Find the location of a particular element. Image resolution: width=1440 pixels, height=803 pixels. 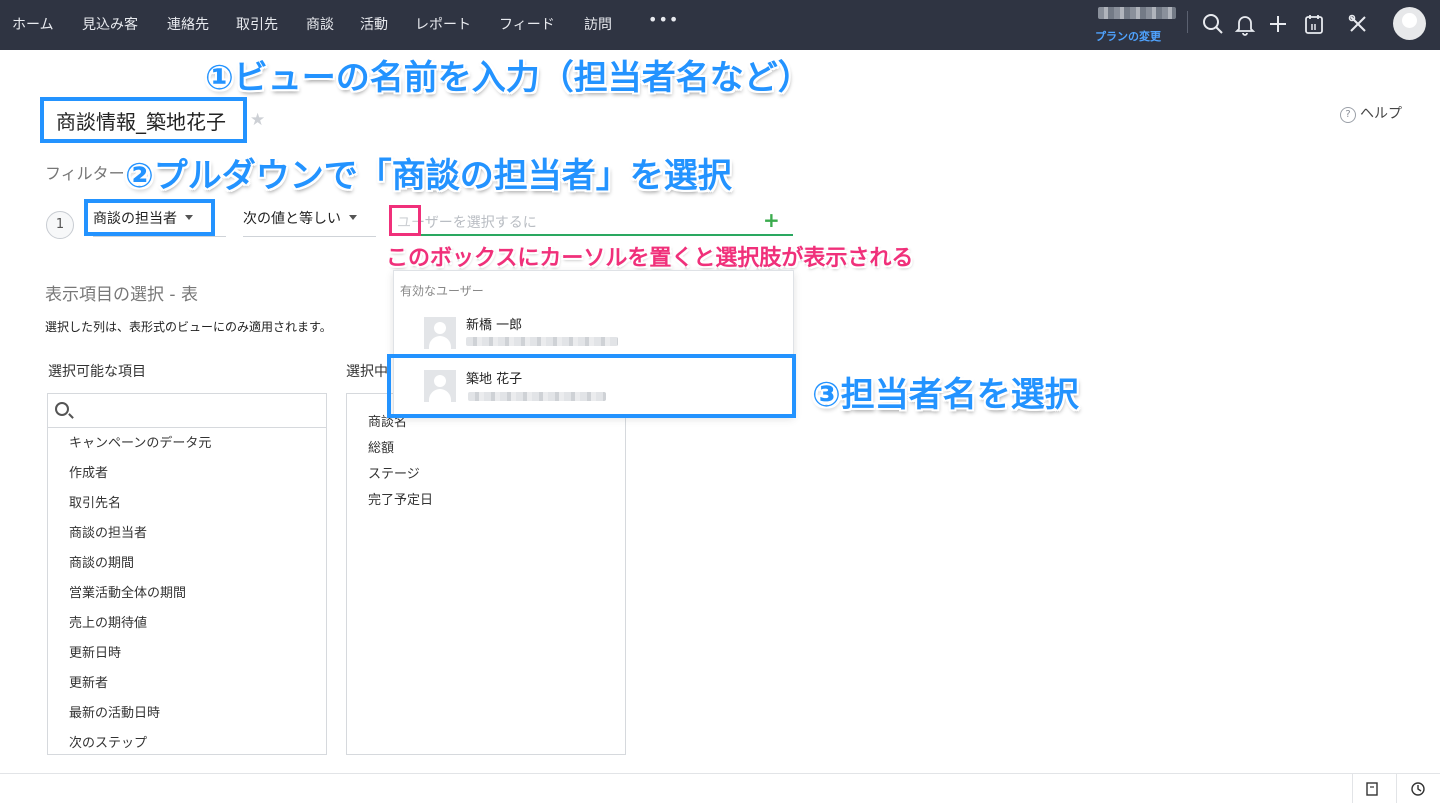

nav-visits: 訪問 is located at coordinates (598, 24).